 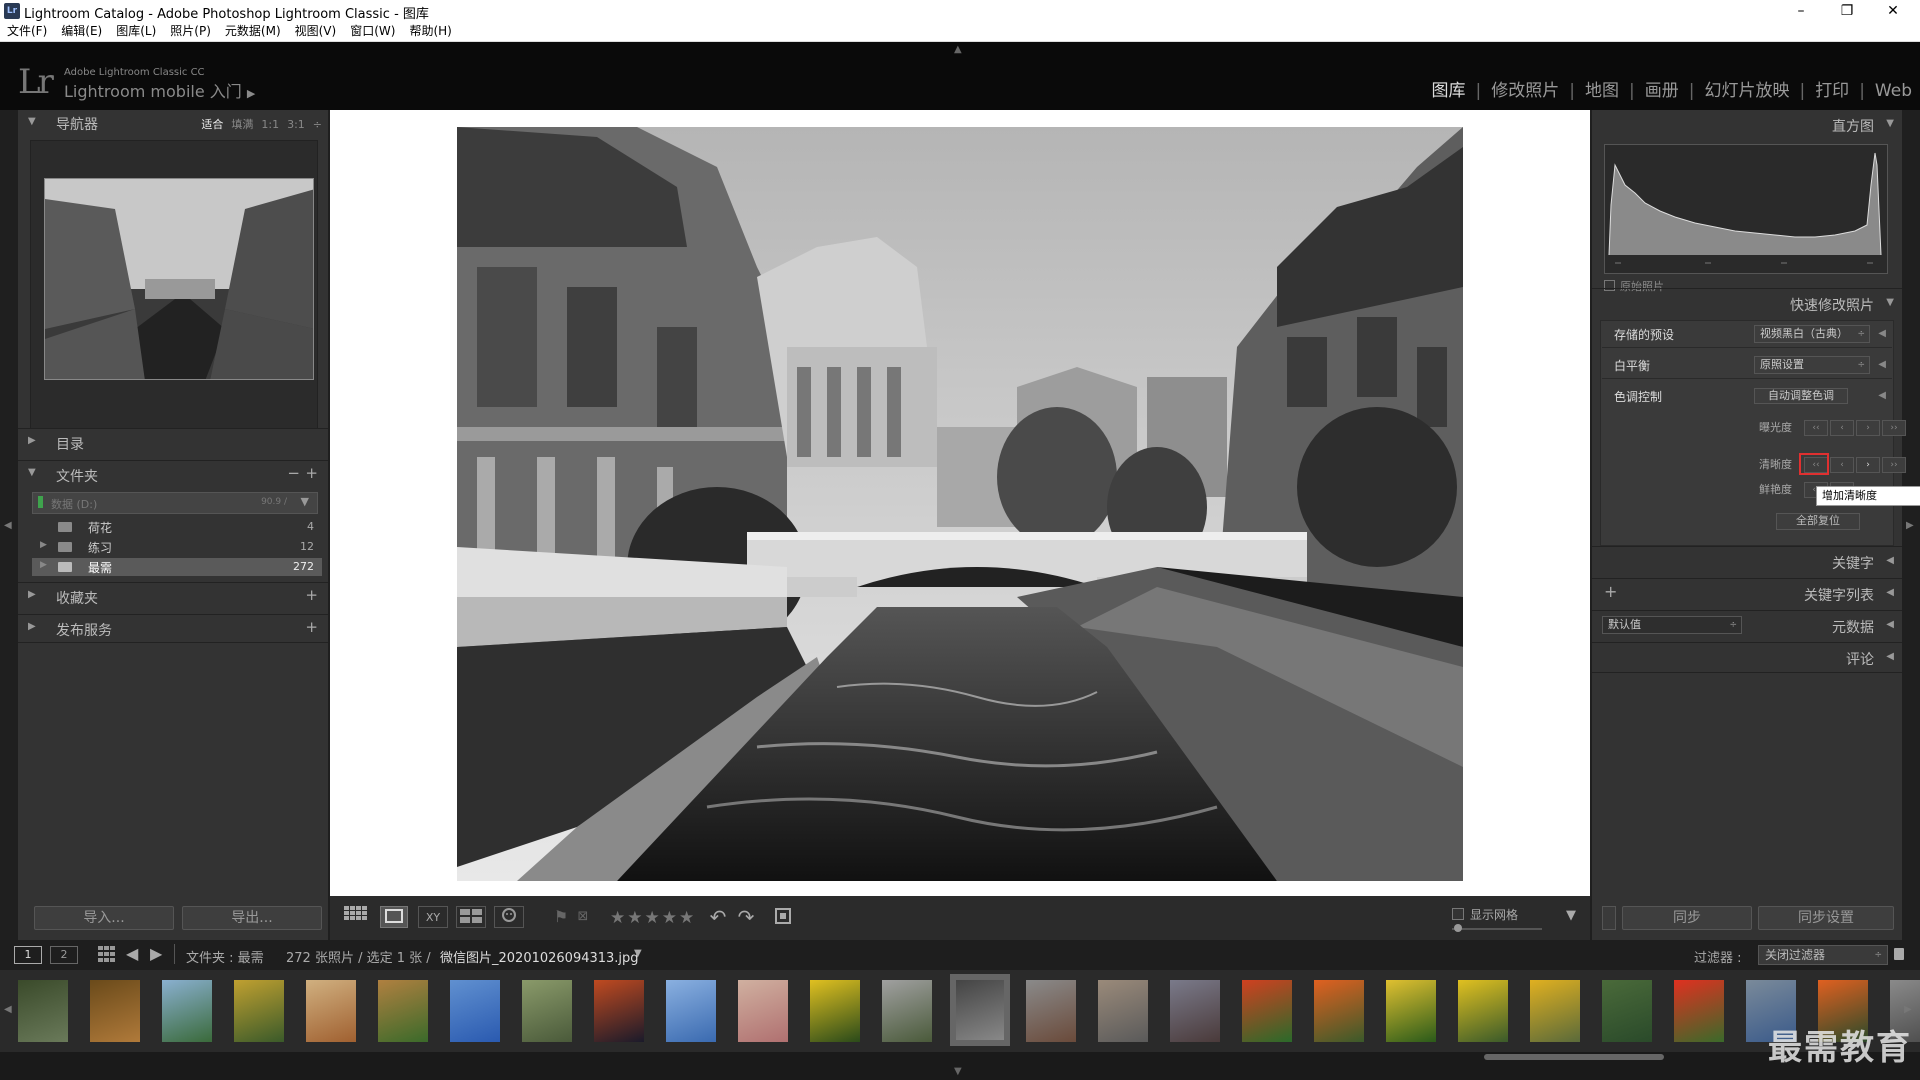 I want to click on menu-window: 窗口(W), so click(x=372, y=31).